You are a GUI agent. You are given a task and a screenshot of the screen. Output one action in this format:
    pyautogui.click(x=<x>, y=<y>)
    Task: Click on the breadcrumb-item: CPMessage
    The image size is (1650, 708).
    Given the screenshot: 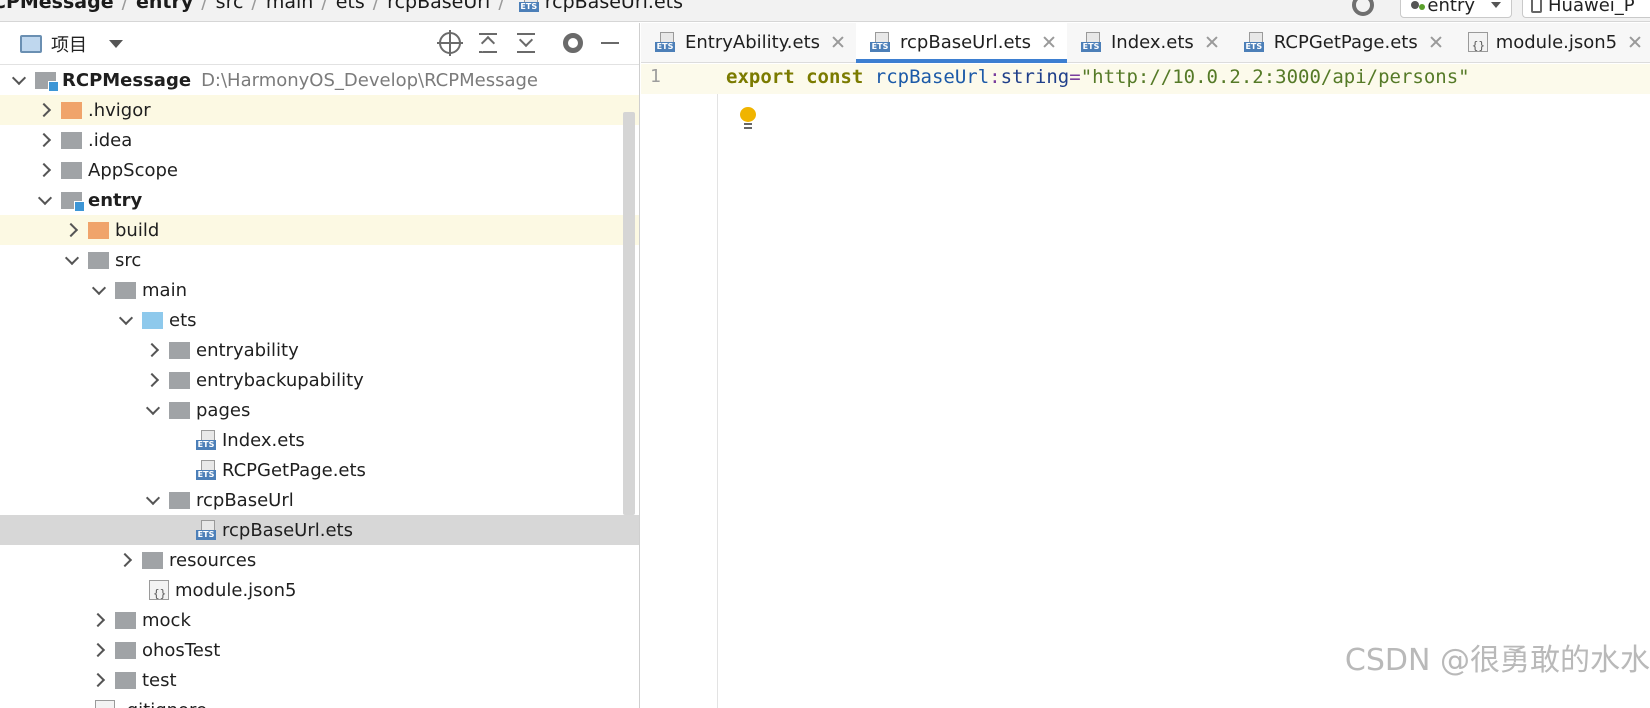 What is the action you would take?
    pyautogui.click(x=57, y=6)
    